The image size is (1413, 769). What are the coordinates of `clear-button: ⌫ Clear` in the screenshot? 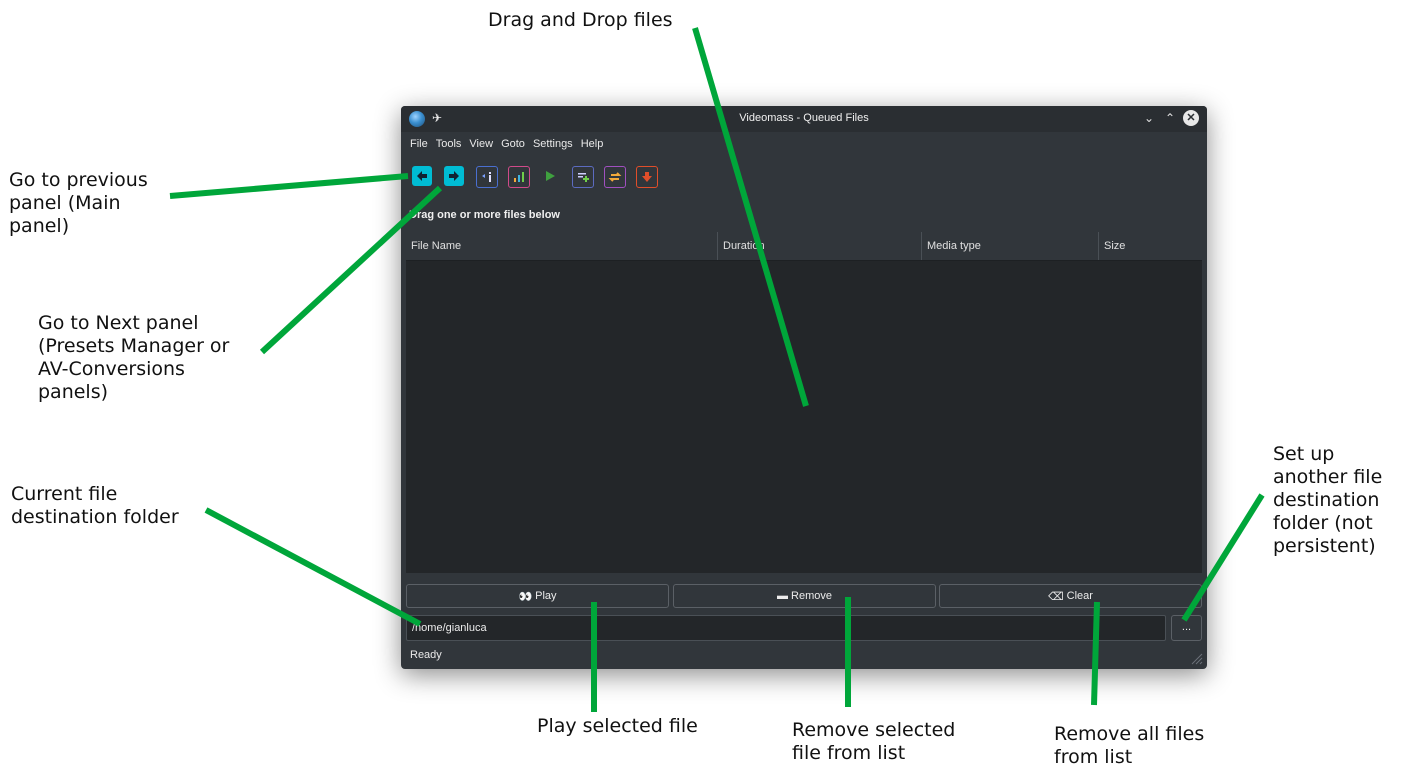 It's located at (1070, 596).